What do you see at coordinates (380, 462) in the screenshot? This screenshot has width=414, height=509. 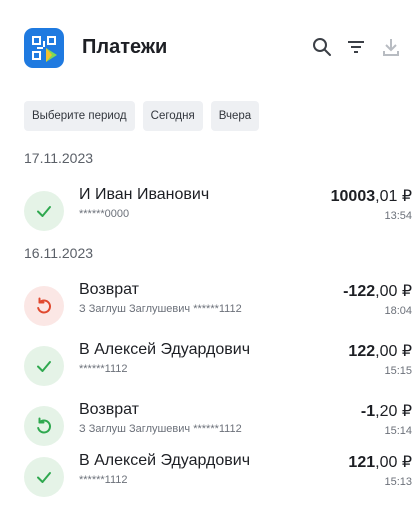 I see `amount: 121,00 ₽` at bounding box center [380, 462].